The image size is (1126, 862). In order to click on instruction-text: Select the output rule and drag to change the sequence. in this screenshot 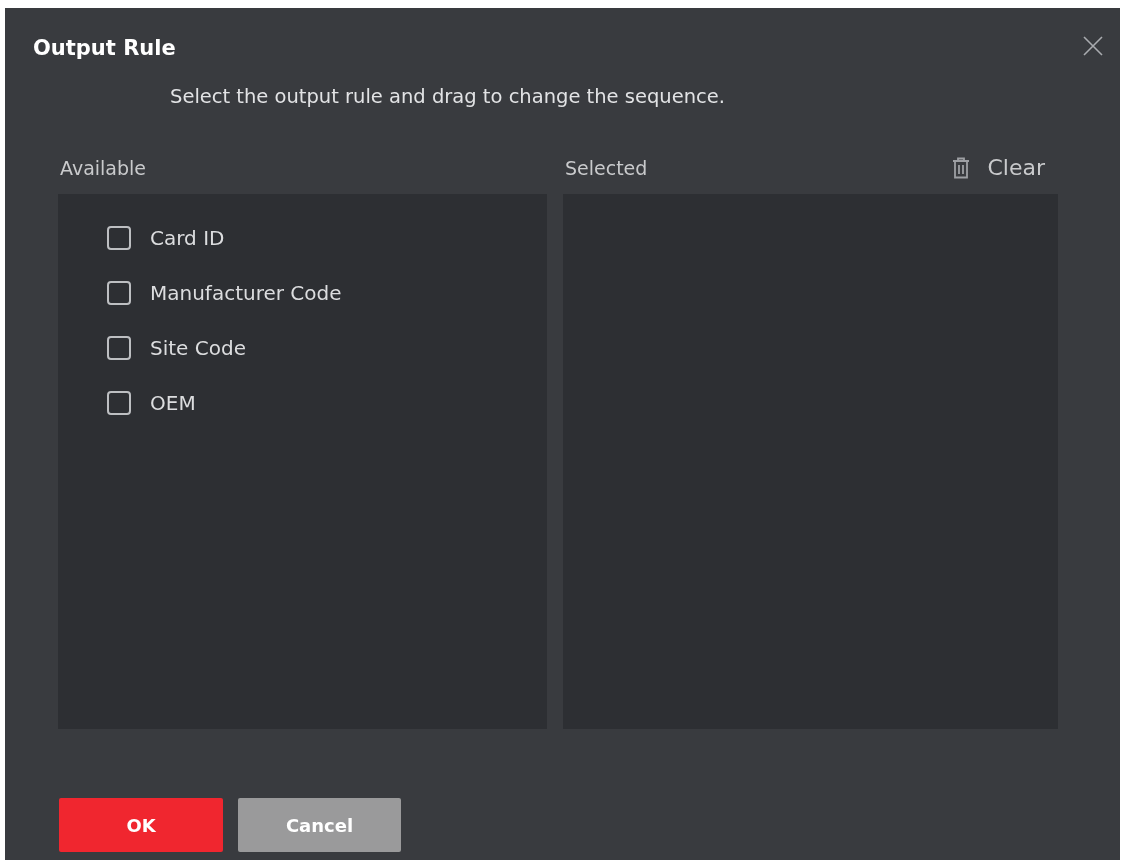, I will do `click(447, 97)`.